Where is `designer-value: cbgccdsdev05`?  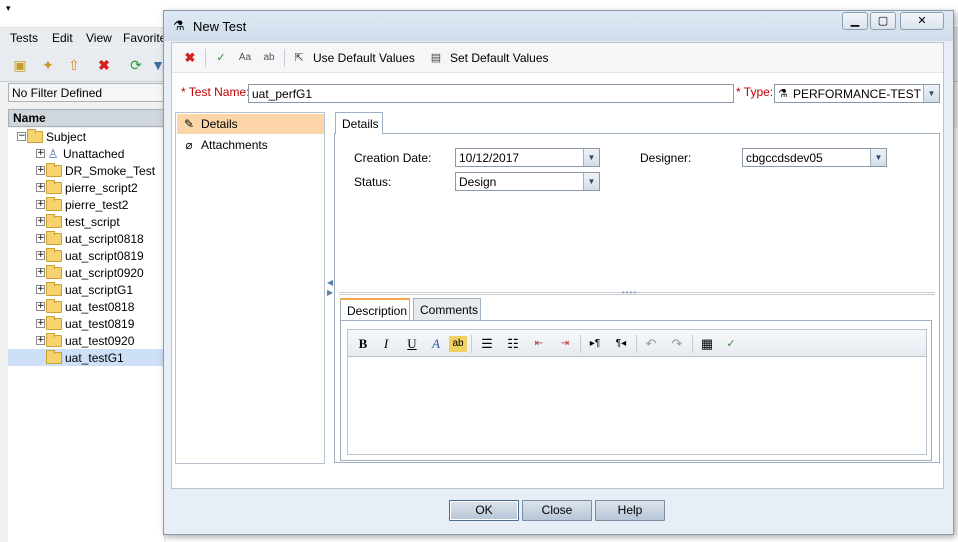
designer-value: cbgccdsdev05 is located at coordinates (784, 158).